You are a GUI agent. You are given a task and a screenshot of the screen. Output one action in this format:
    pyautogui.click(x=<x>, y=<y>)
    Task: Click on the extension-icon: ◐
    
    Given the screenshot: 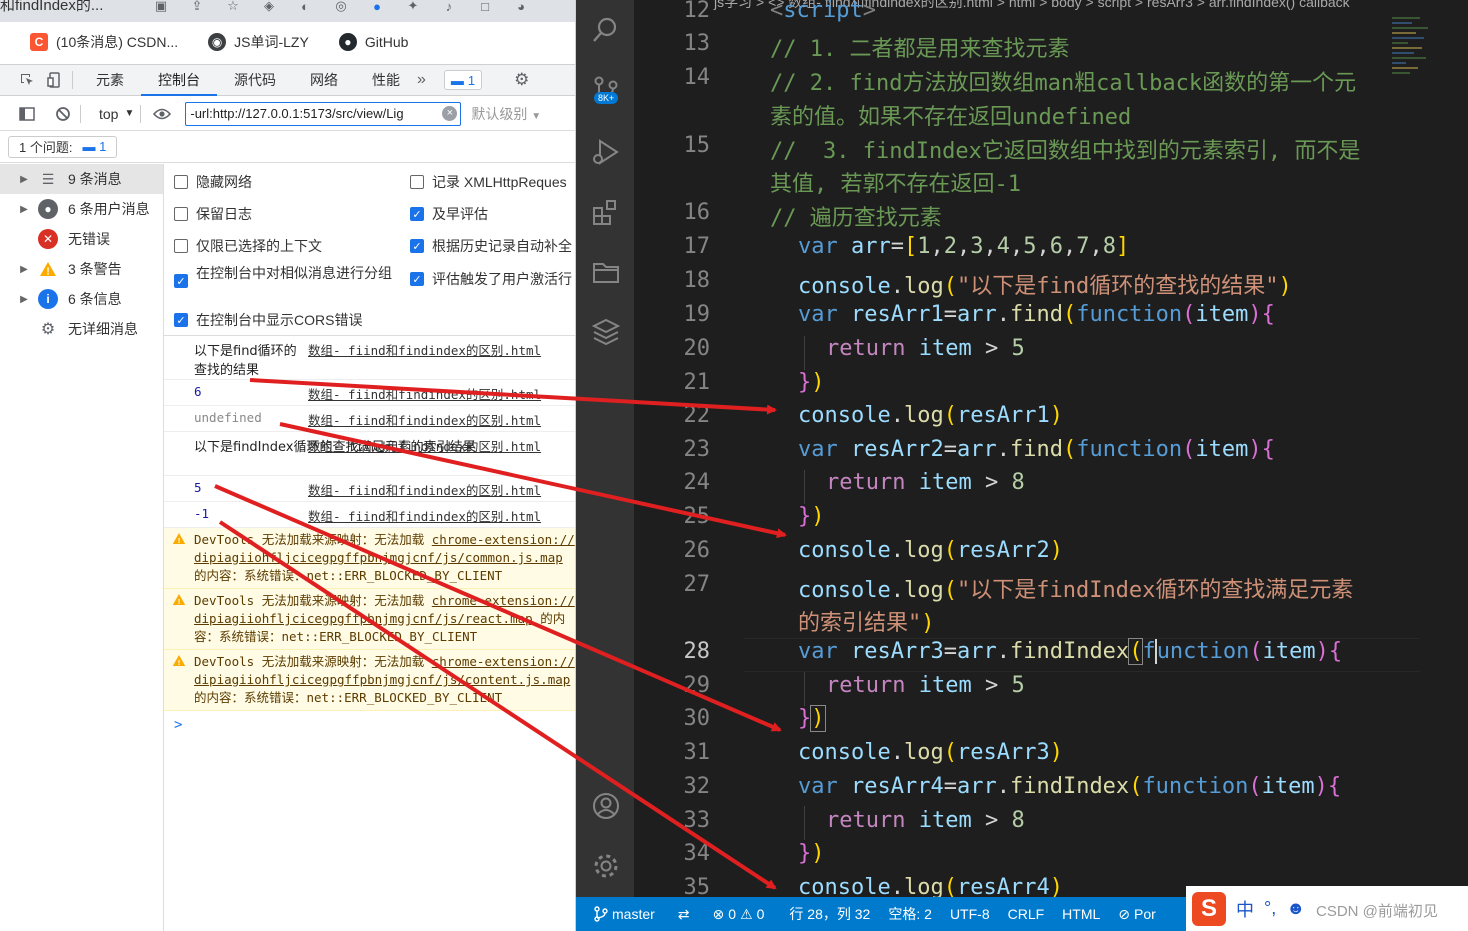 What is the action you would take?
    pyautogui.click(x=305, y=7)
    